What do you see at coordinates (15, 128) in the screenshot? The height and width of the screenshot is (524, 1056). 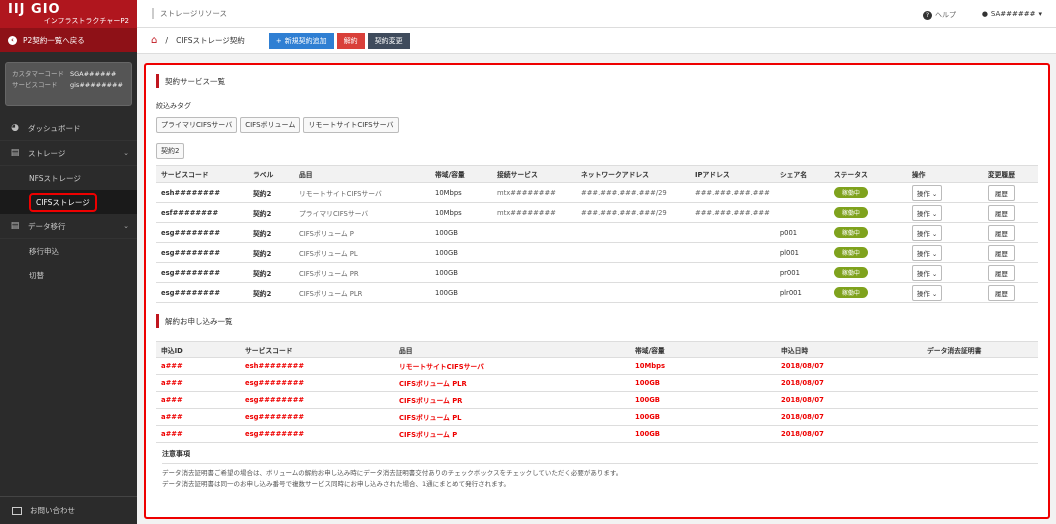 I see `dashboard-icon: ◕` at bounding box center [15, 128].